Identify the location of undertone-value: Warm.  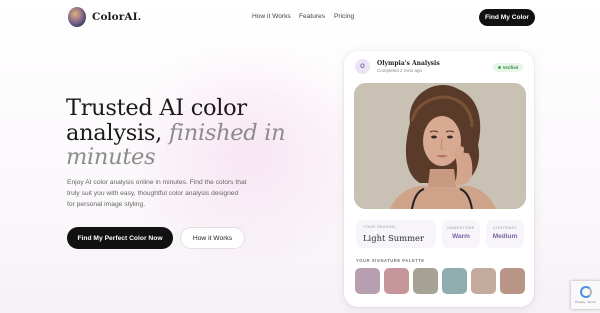
(461, 236).